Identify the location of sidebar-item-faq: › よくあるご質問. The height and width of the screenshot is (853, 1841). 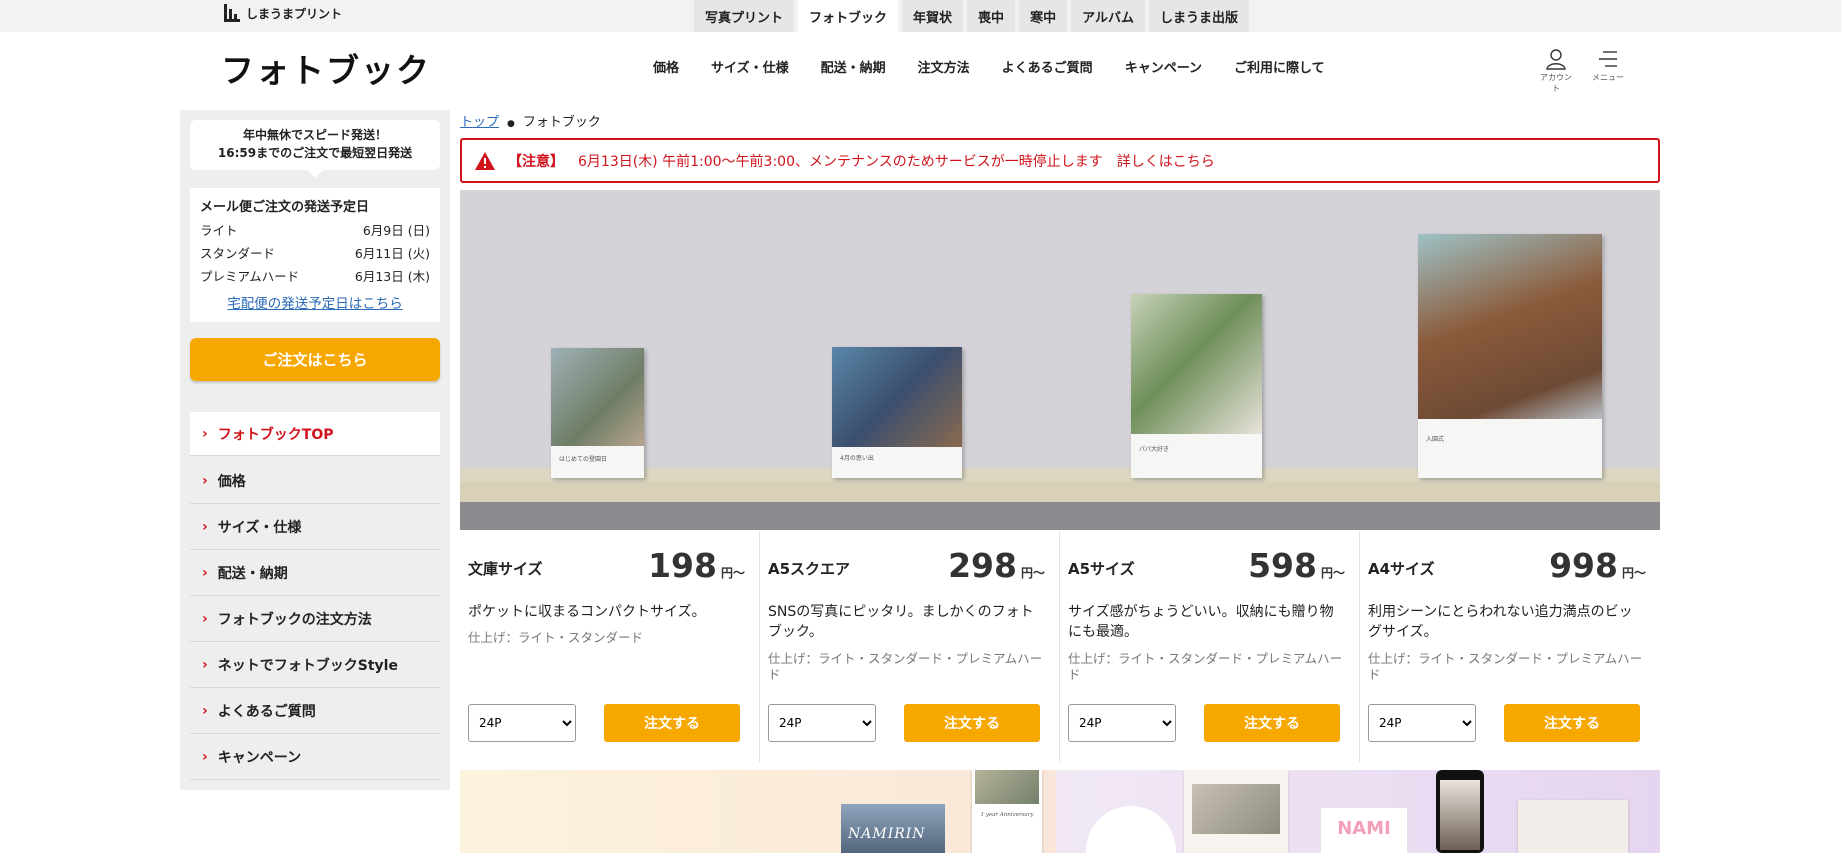
(315, 711).